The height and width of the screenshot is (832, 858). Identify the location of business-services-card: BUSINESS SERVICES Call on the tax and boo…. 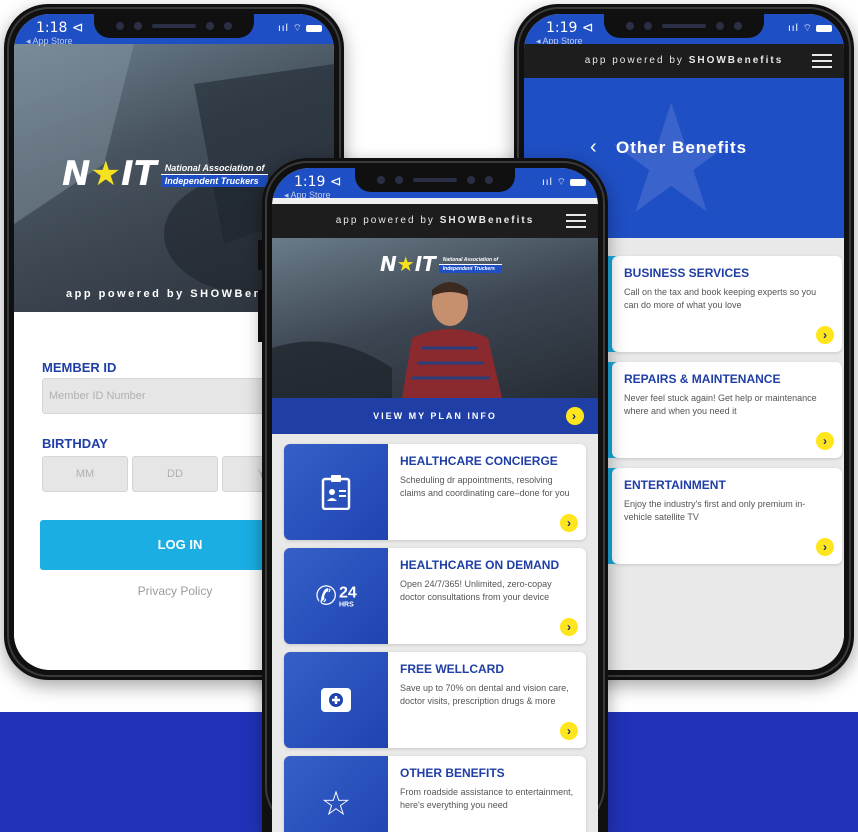
(727, 304).